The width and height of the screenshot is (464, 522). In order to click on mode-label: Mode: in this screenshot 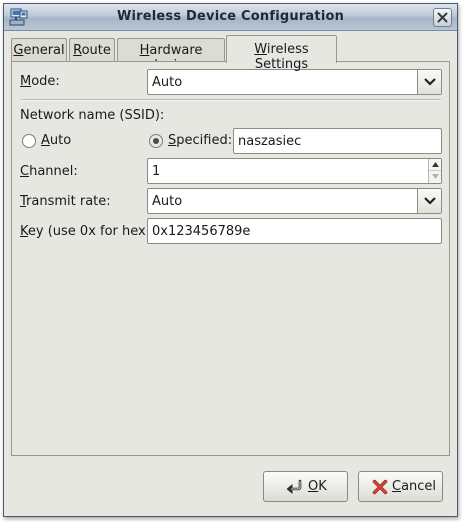, I will do `click(40, 81)`.